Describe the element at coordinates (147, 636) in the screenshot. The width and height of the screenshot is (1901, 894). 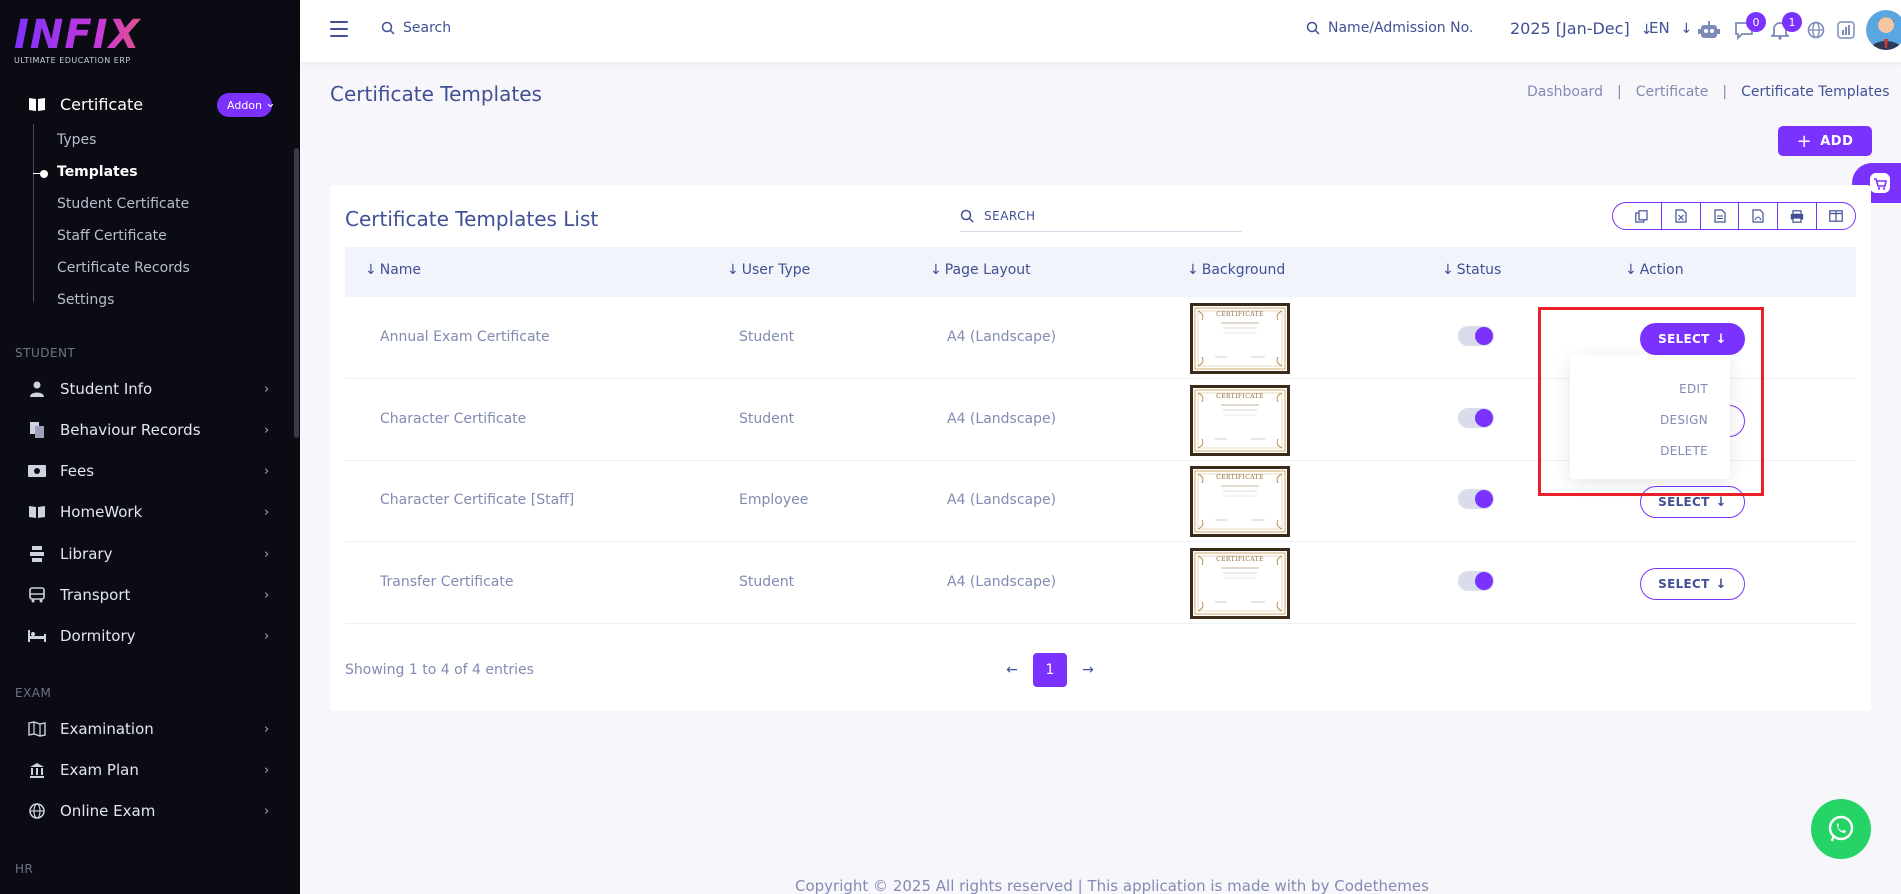
I see `sidebar-item-dormitory: Dormitory ›` at that location.